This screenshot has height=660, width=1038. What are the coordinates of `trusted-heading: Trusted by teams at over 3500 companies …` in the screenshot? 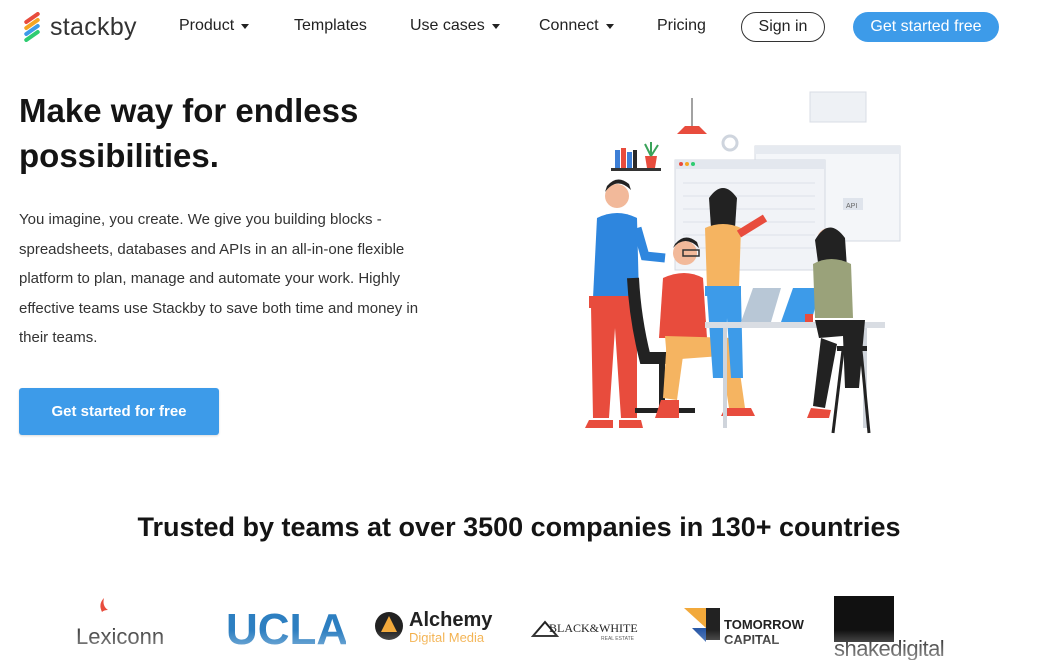 It's located at (519, 527).